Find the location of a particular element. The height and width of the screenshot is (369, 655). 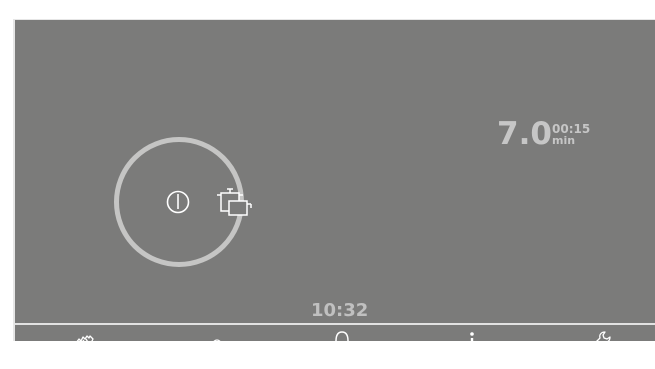

timer-unit: min is located at coordinates (564, 140).